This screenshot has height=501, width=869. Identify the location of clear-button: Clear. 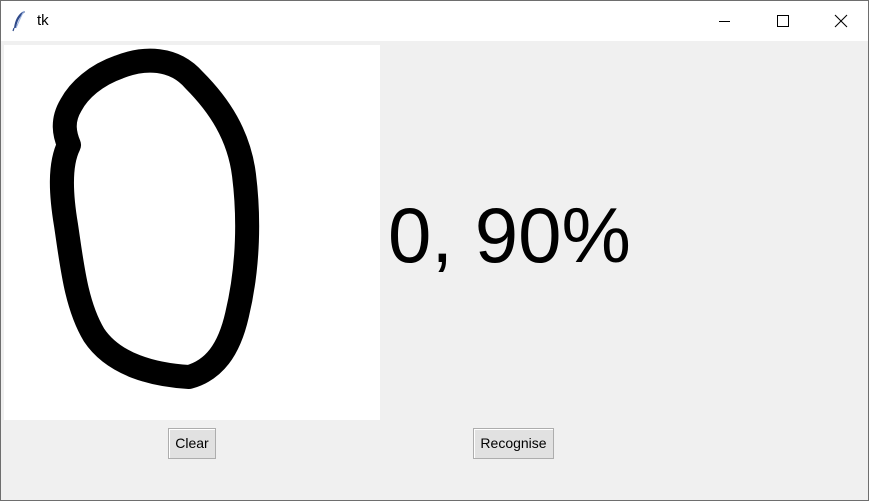
(192, 443).